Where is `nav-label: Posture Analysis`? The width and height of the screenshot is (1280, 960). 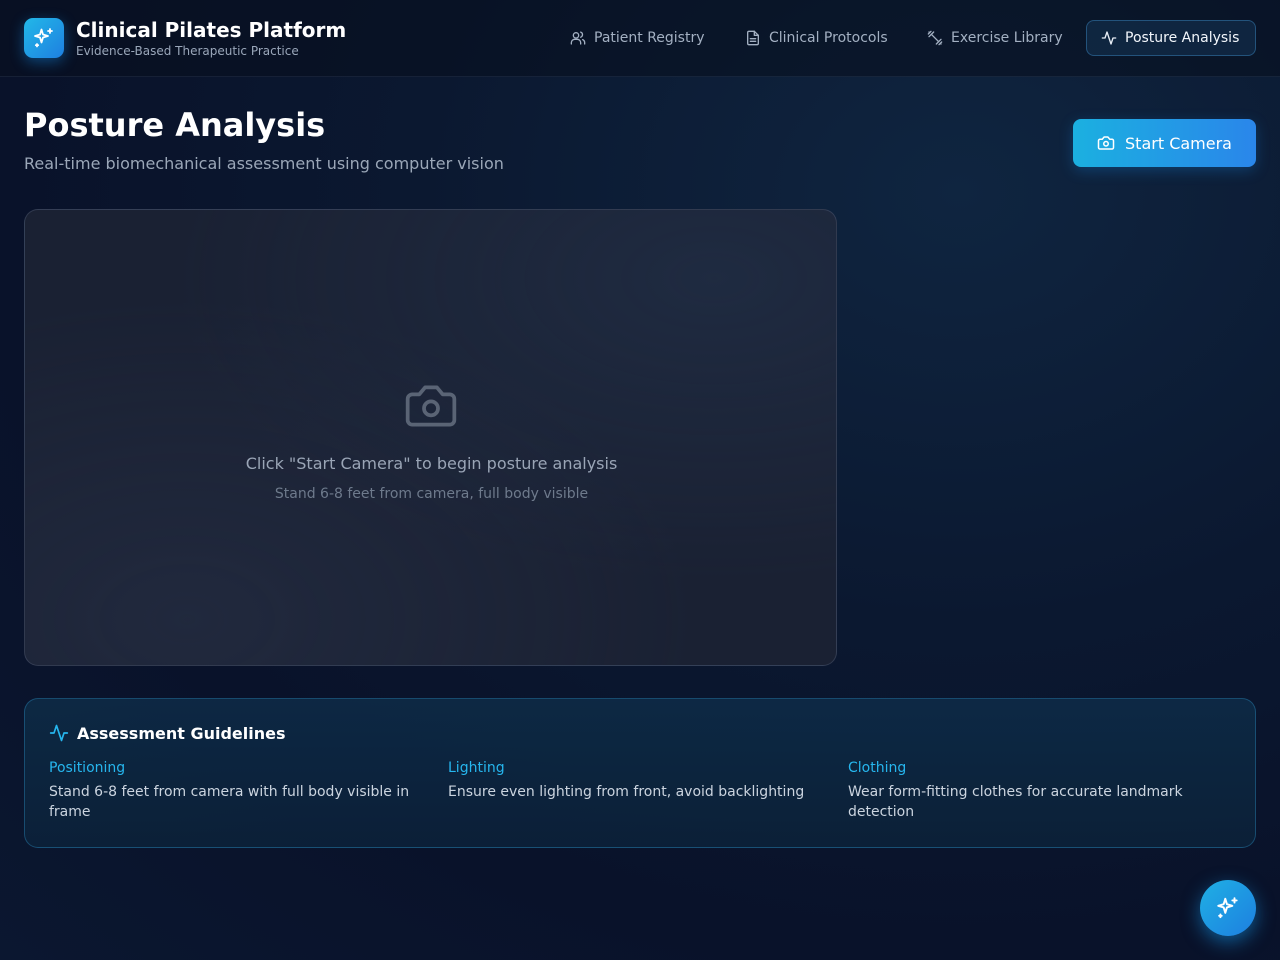 nav-label: Posture Analysis is located at coordinates (1182, 38).